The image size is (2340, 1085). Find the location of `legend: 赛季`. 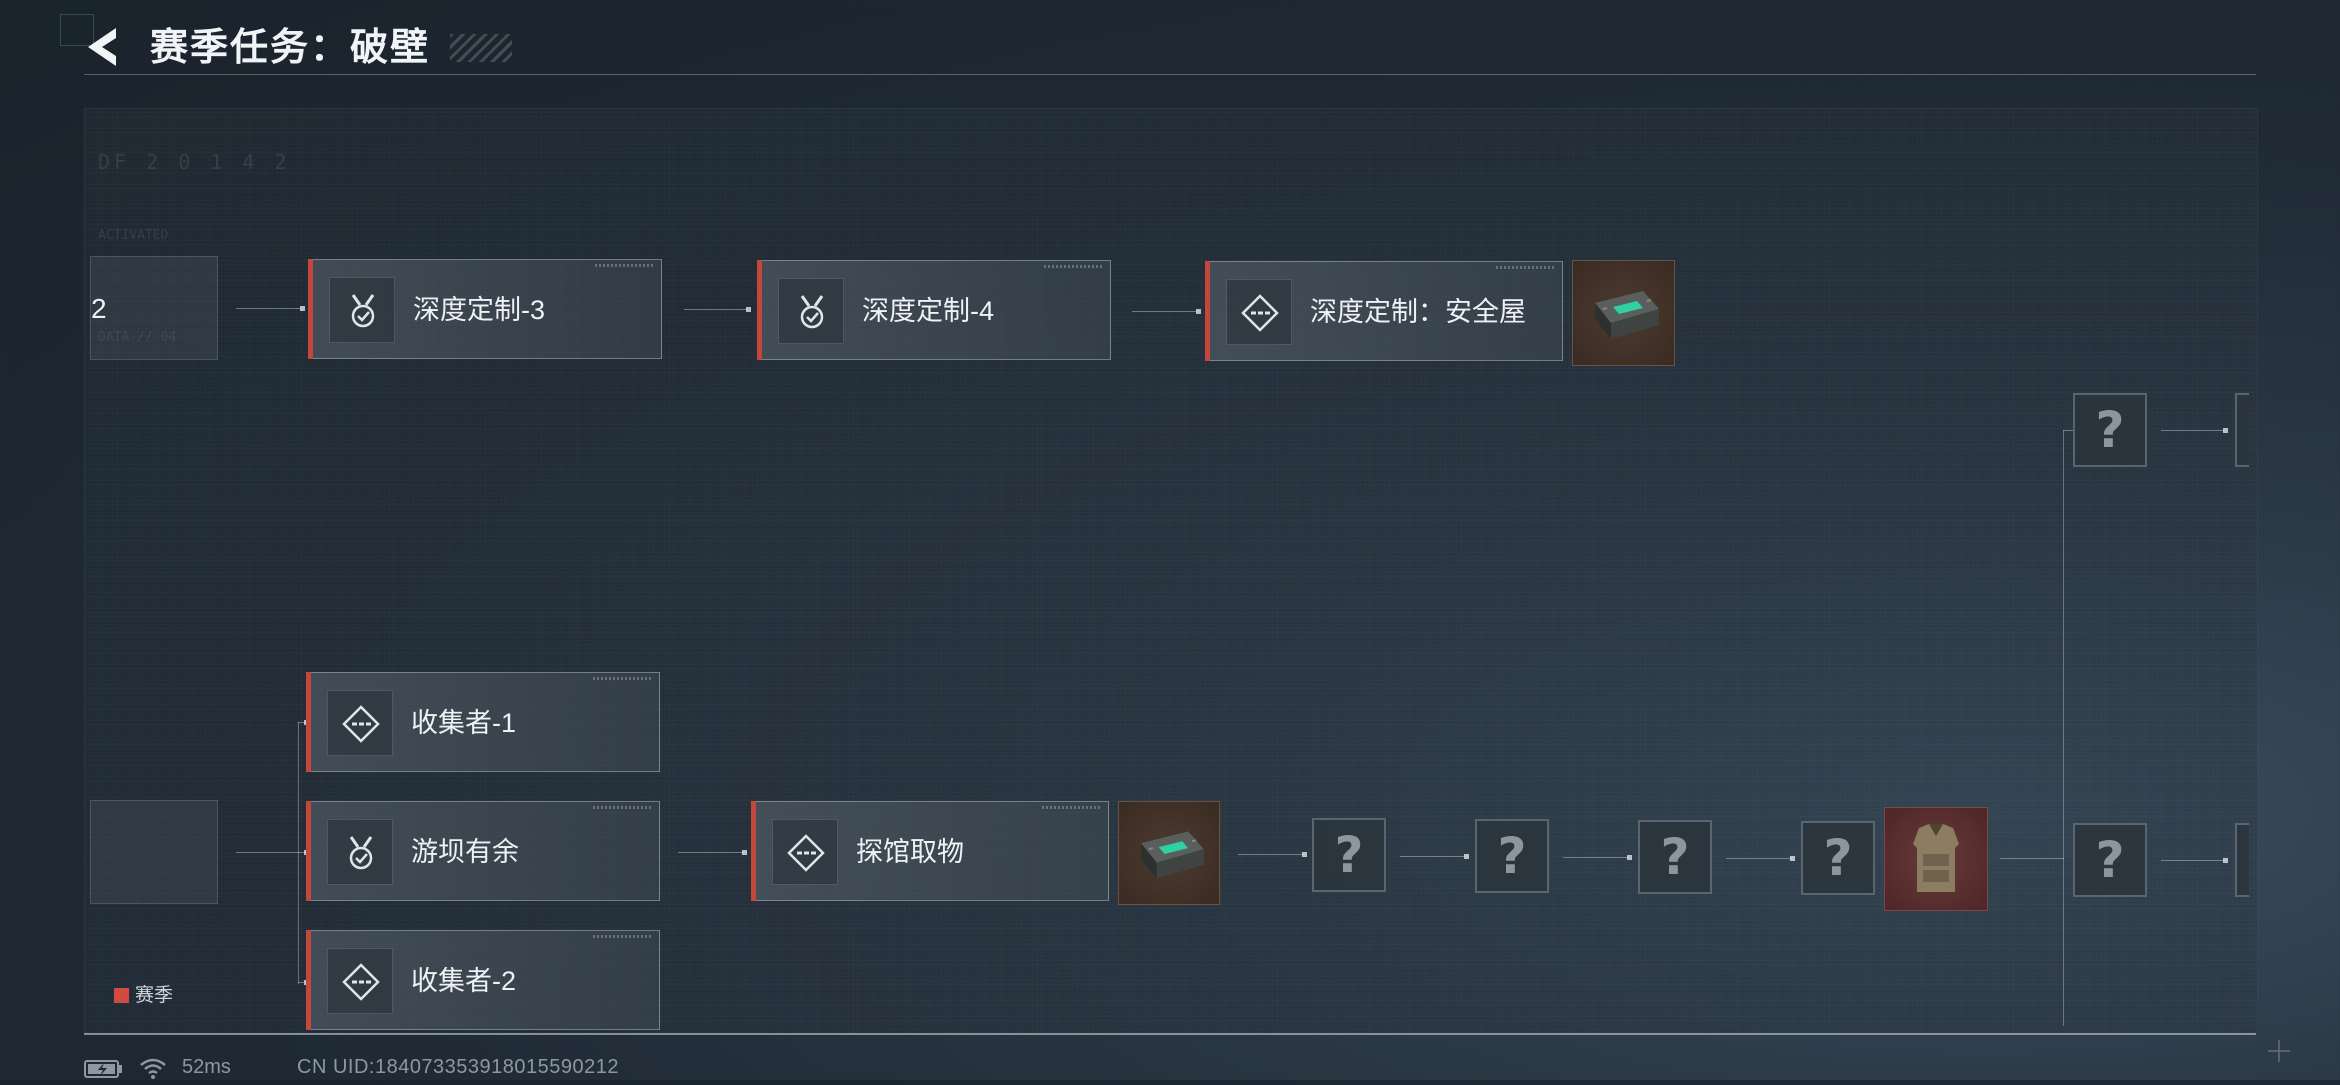

legend: 赛季 is located at coordinates (143, 996).